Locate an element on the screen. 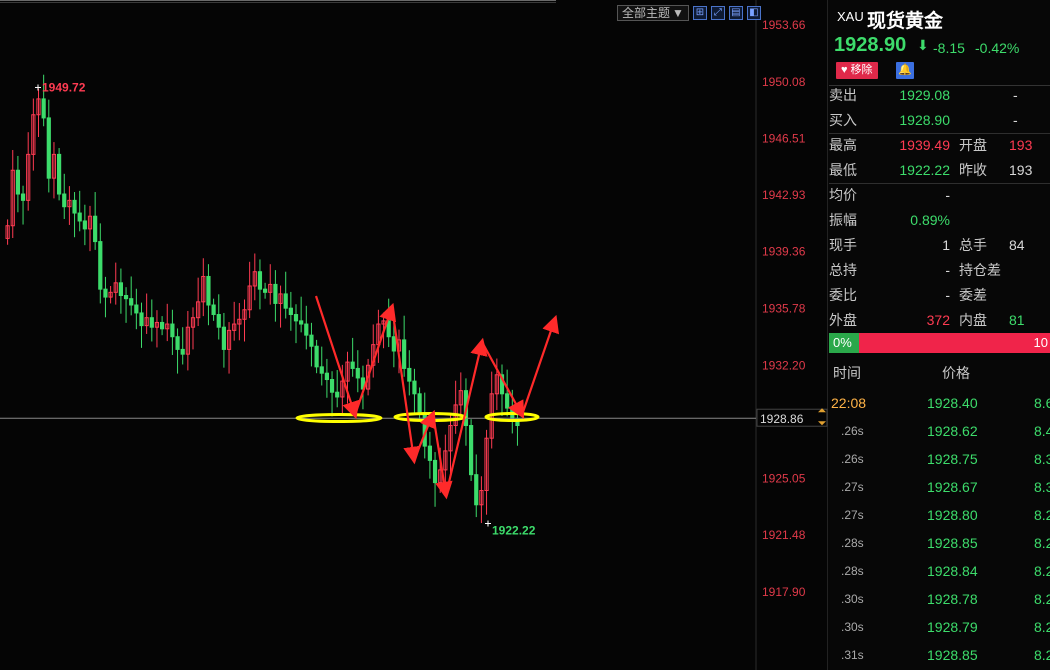  tick-row: .31s 1928.85 8.2 is located at coordinates (939, 655).